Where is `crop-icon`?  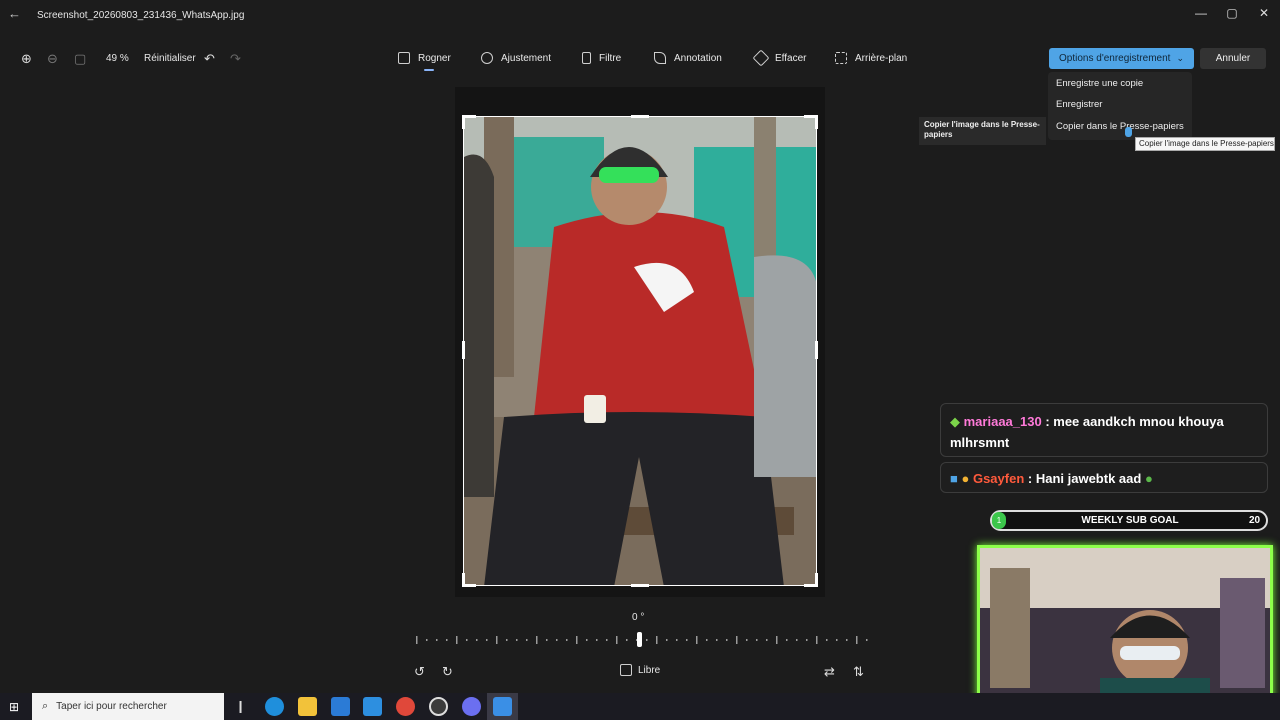 crop-icon is located at coordinates (404, 58).